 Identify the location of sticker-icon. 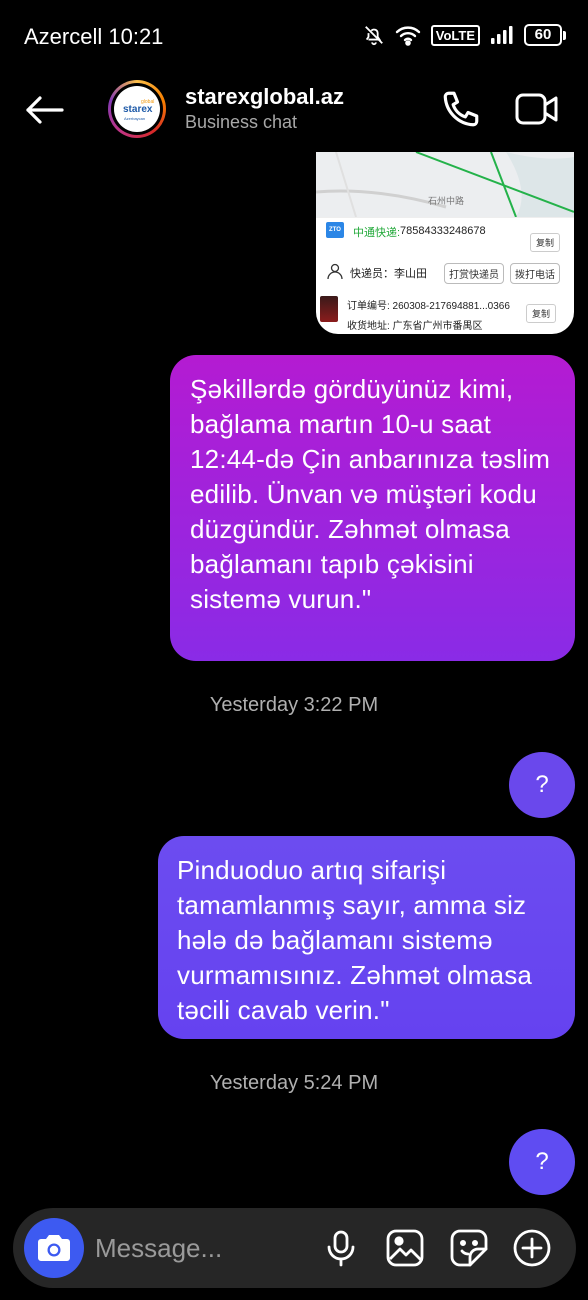
(469, 1248).